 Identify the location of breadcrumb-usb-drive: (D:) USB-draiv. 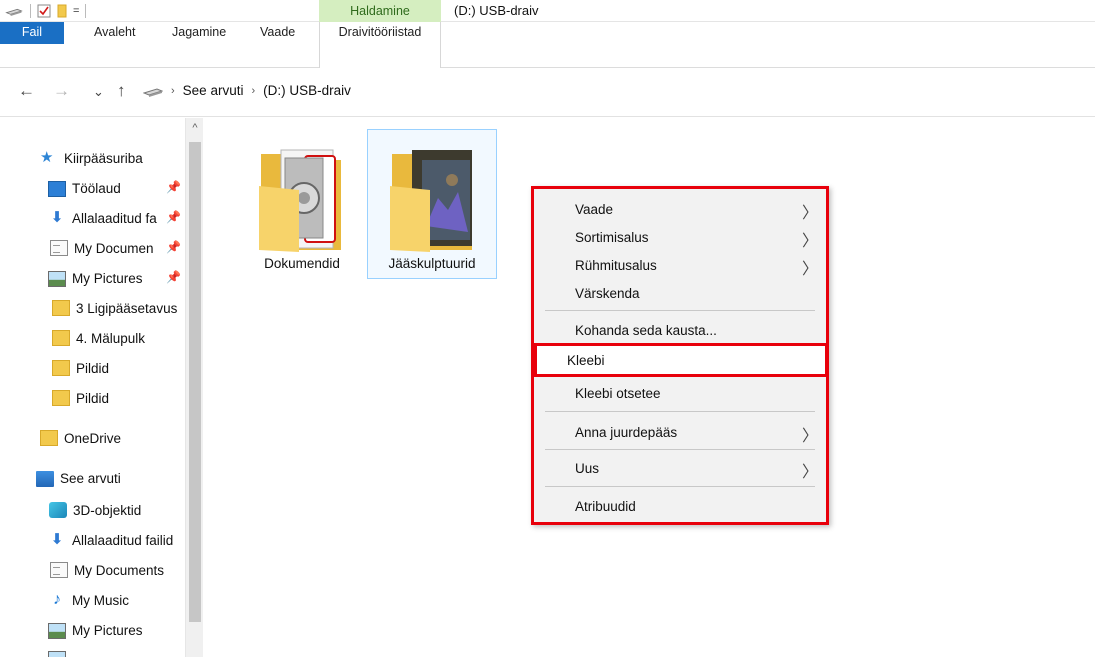
(307, 90).